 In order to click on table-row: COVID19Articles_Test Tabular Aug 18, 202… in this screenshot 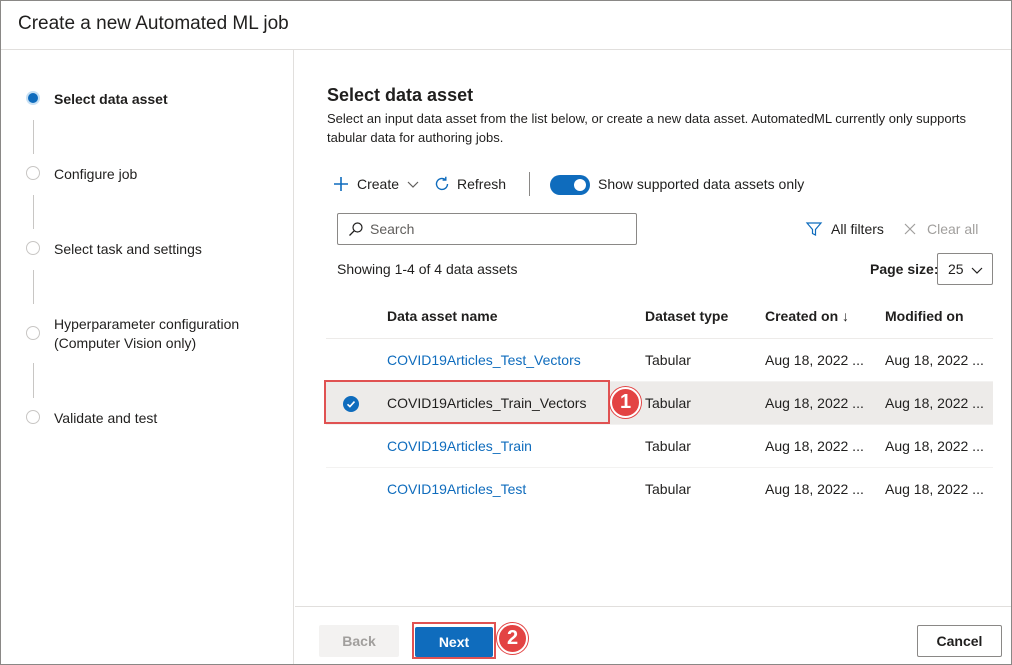, I will do `click(659, 489)`.